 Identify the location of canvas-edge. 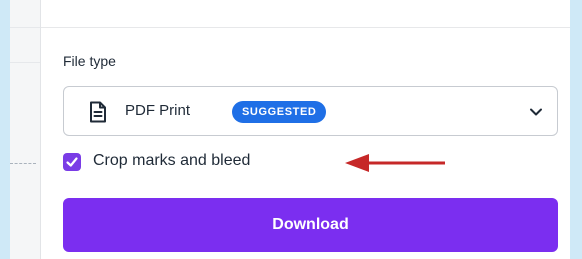
(25, 129).